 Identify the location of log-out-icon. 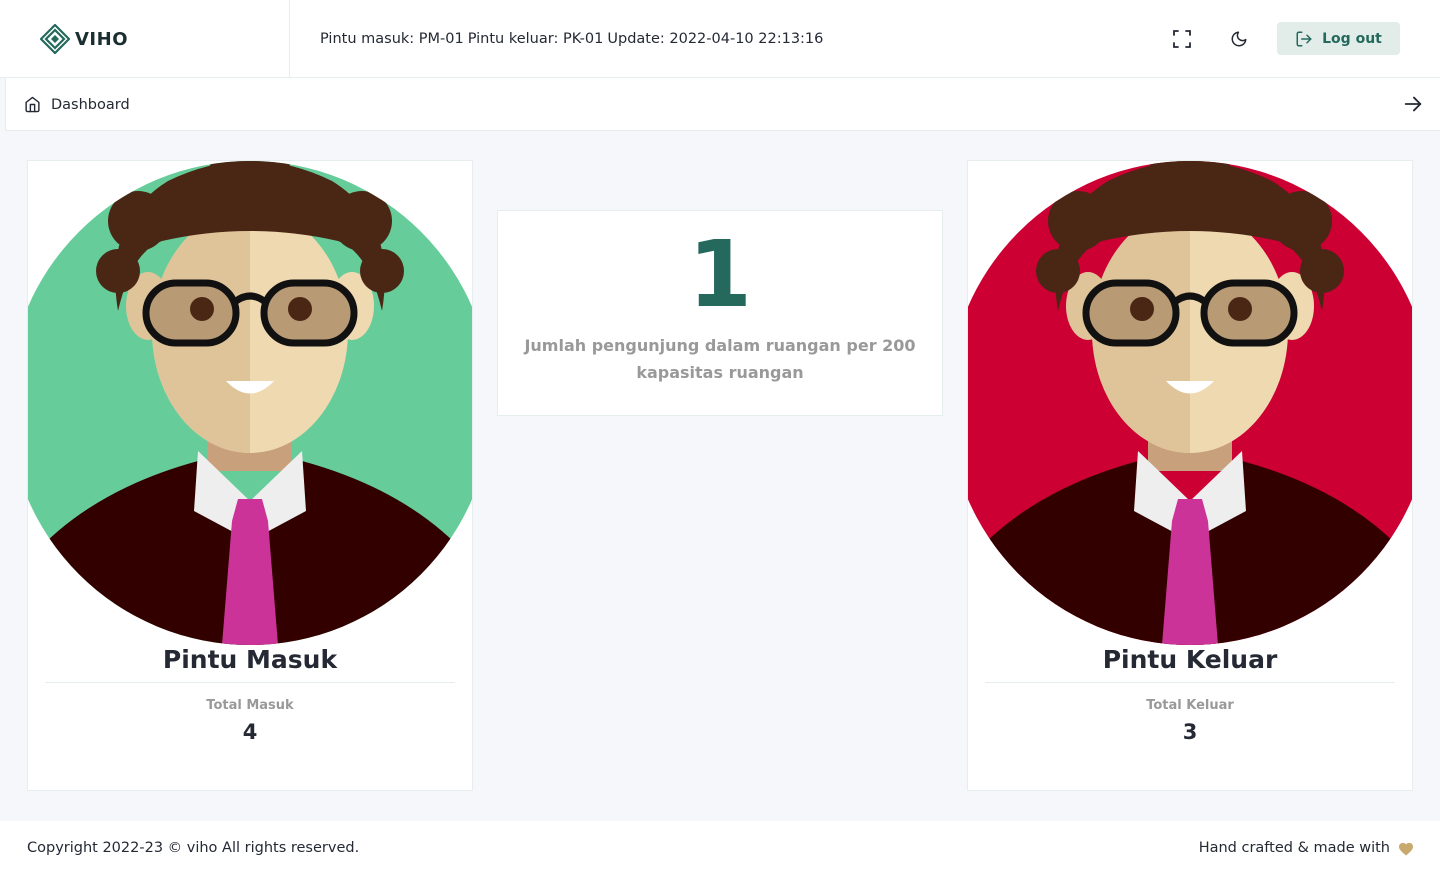
(1304, 38).